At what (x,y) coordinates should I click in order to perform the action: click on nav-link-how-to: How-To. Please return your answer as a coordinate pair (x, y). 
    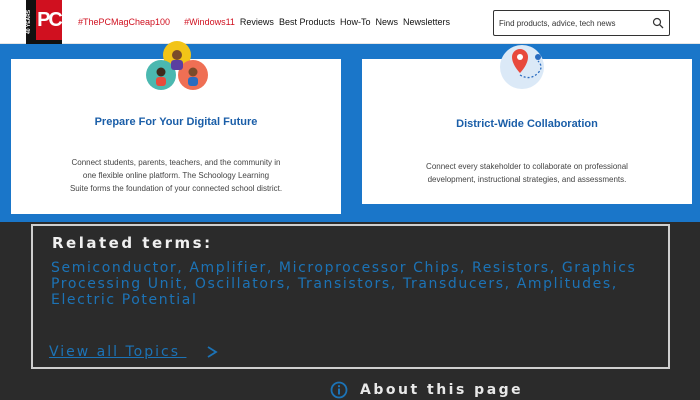
    Looking at the image, I should click on (355, 22).